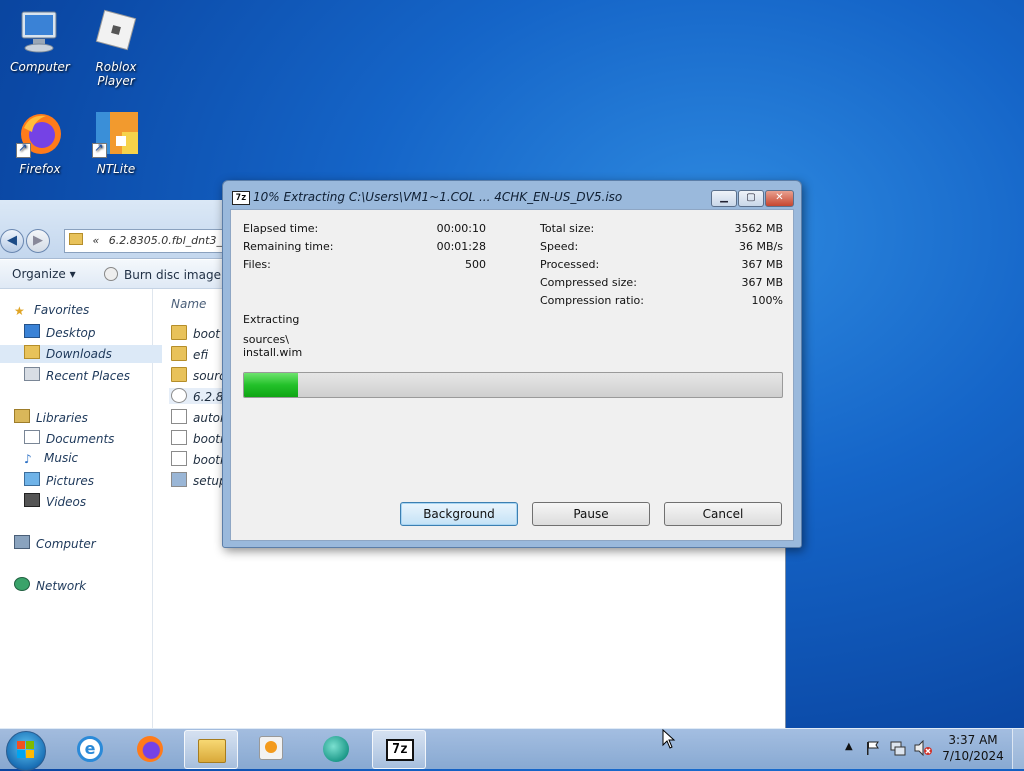 The width and height of the screenshot is (1024, 771). I want to click on speed-label: Speed:, so click(559, 246).